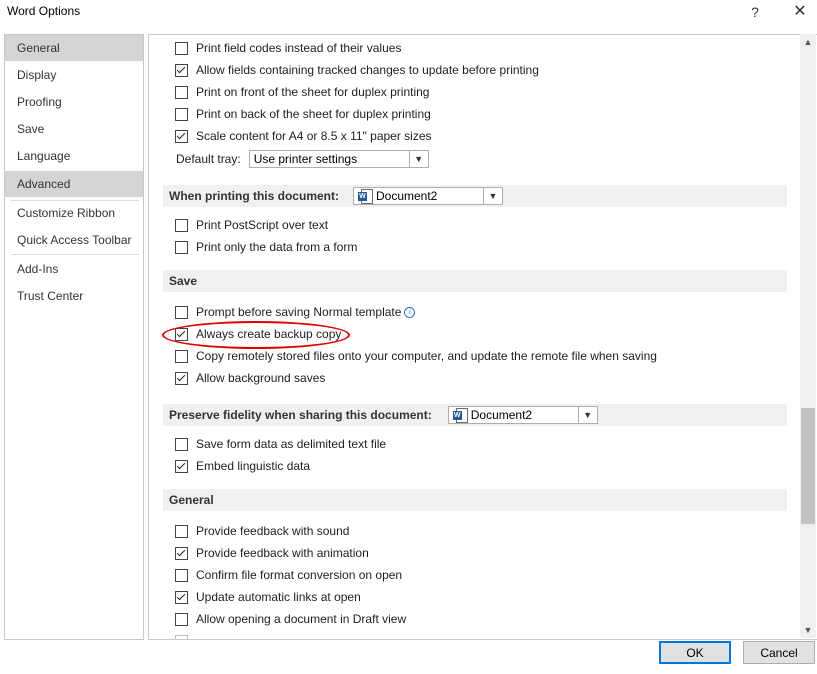 The width and height of the screenshot is (817, 674). I want to click on option-label: Allow background saves, so click(261, 378).